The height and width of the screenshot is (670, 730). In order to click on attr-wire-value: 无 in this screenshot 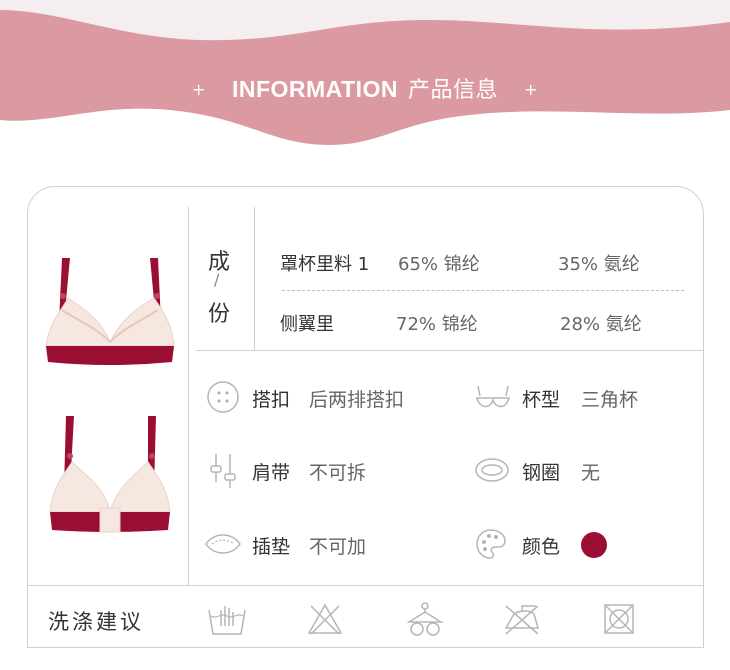, I will do `click(591, 473)`.